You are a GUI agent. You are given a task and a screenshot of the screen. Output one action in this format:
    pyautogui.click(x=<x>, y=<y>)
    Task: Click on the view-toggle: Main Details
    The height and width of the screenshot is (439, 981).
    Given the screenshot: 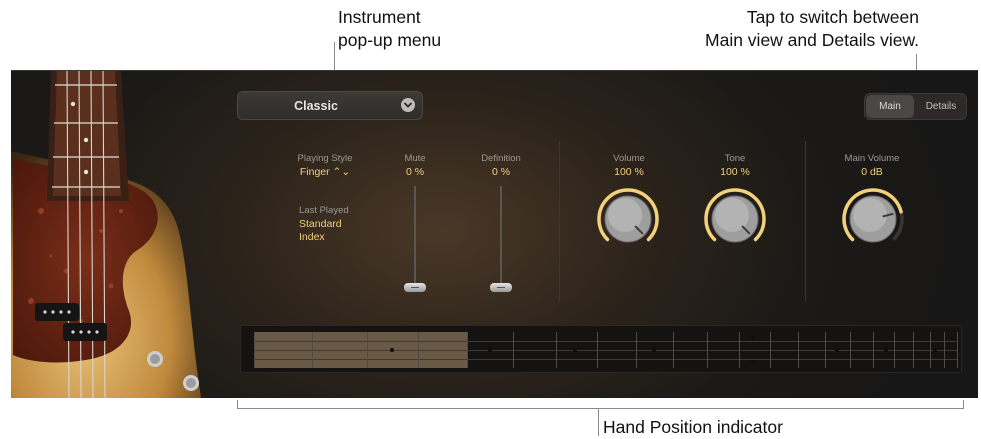 What is the action you would take?
    pyautogui.click(x=915, y=106)
    